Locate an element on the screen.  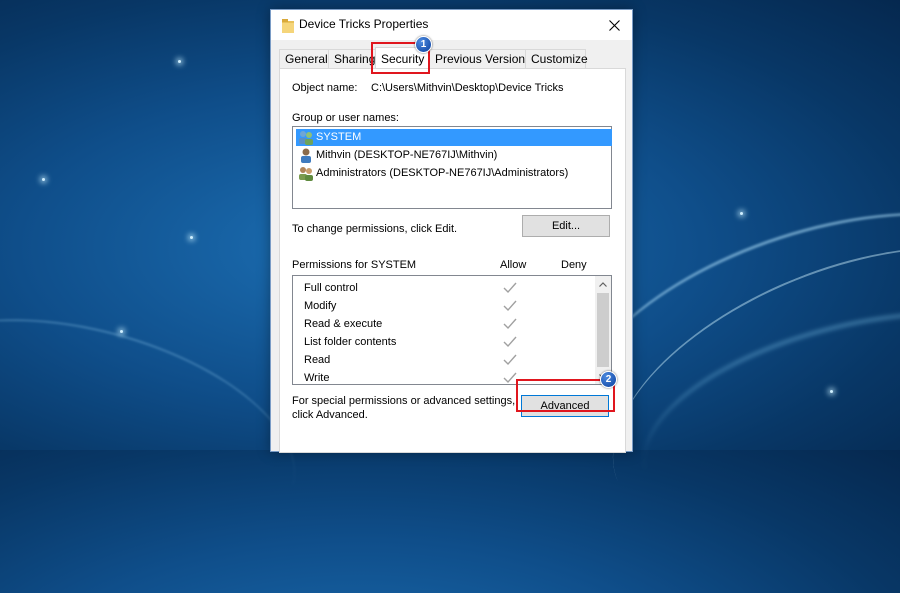
window-title: Device Tricks Properties is located at coordinates (364, 24).